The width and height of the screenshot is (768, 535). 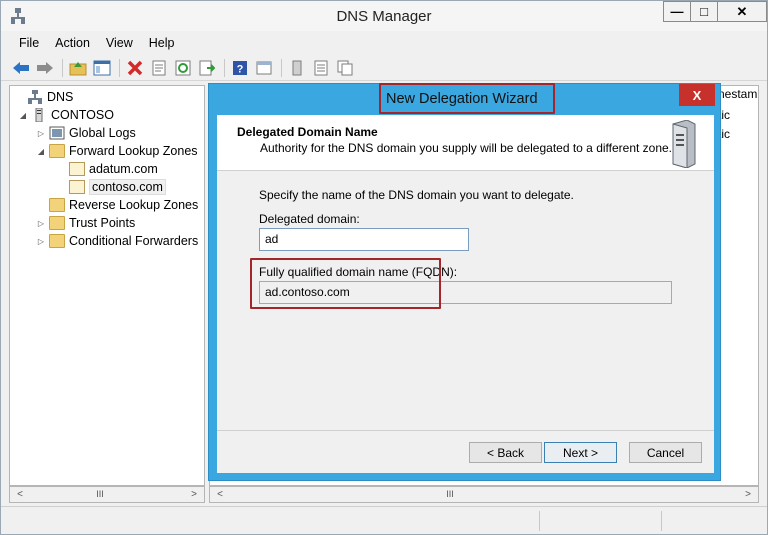 I want to click on maximize-button: □, so click(x=703, y=11).